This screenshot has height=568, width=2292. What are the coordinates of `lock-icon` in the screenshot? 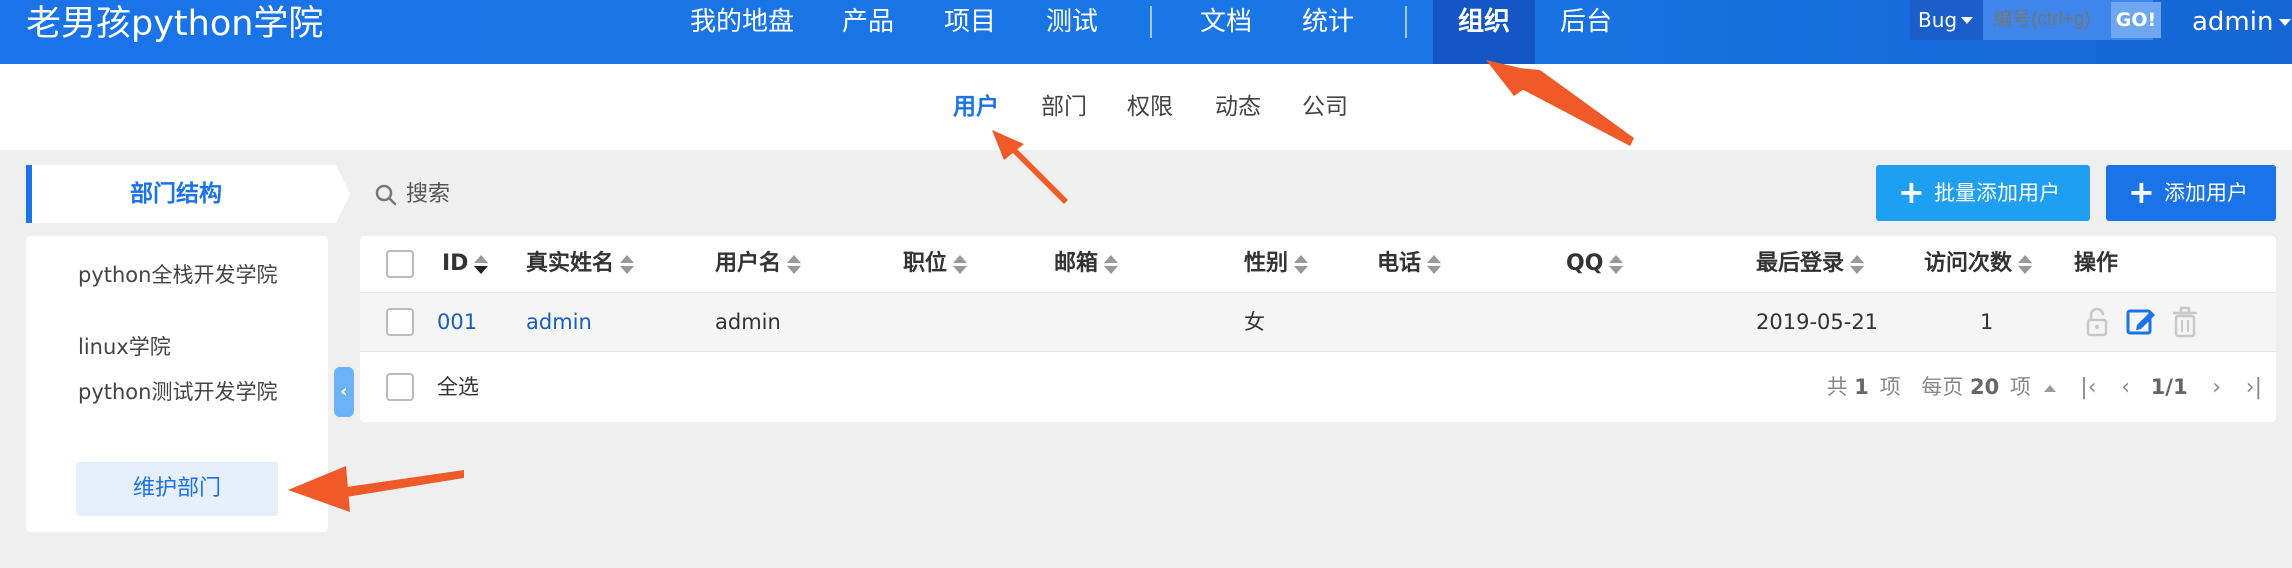 It's located at (2097, 322).